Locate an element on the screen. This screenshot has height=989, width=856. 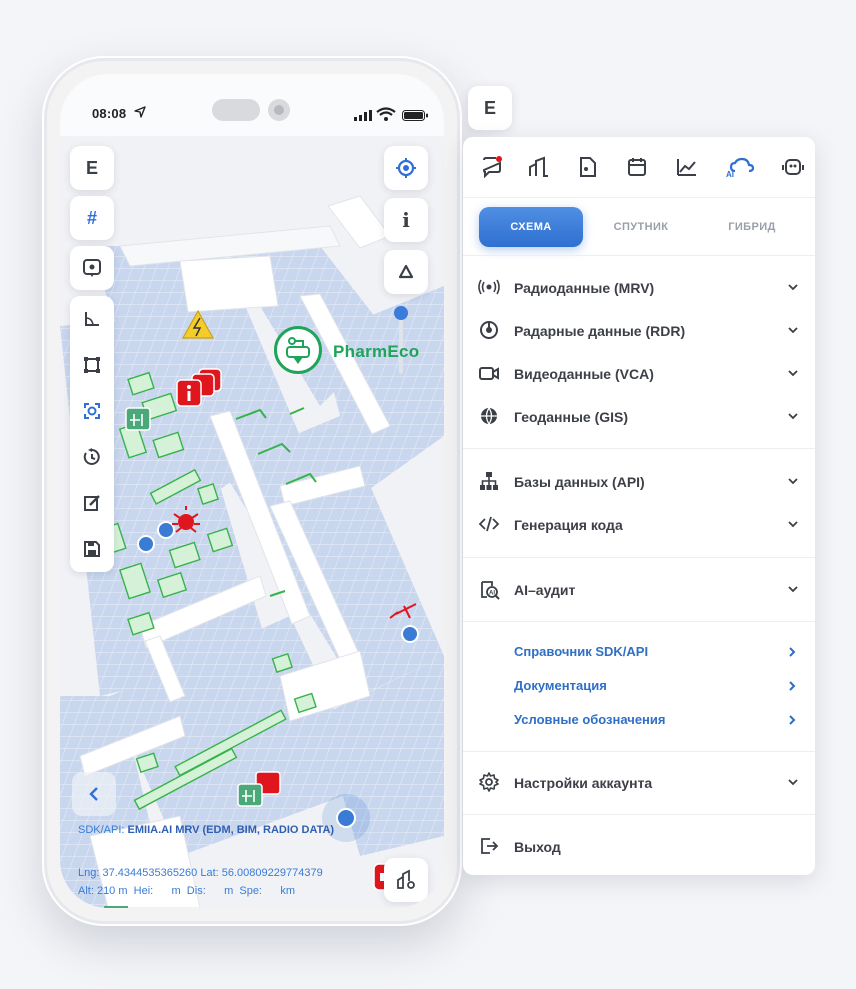
north-button is located at coordinates (406, 272).